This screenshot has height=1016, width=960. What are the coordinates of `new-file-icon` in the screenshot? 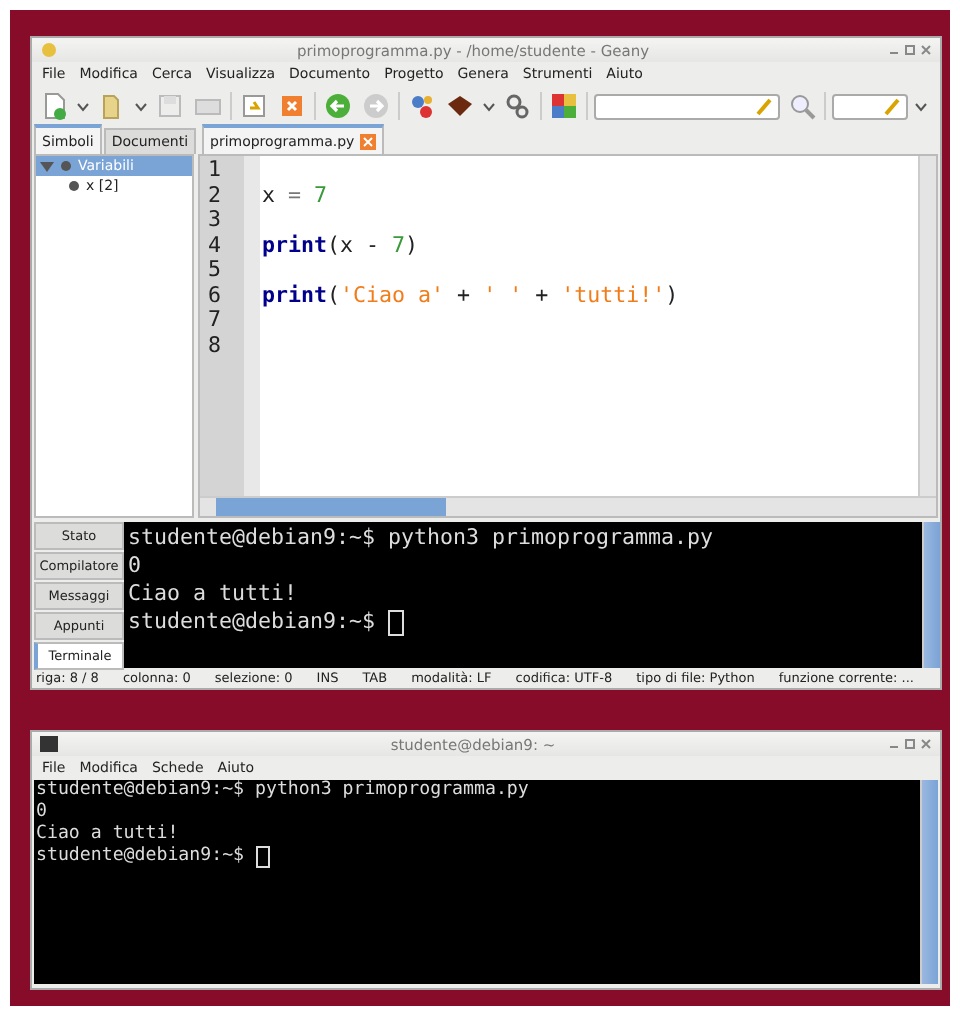 It's located at (54, 106).